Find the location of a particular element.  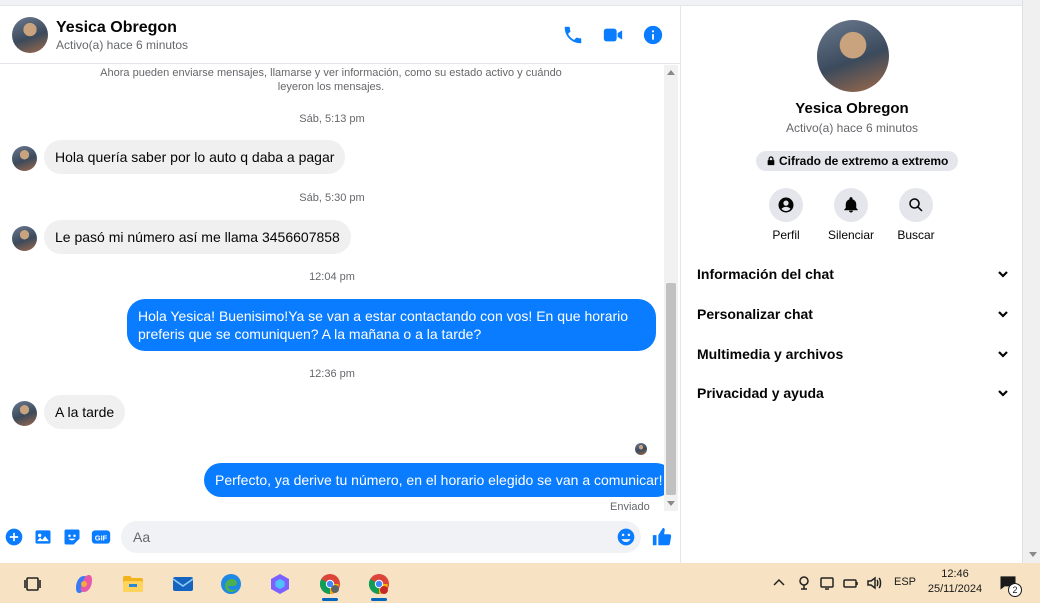

timestamp: Sáb, 5:30 pm is located at coordinates (332, 198).